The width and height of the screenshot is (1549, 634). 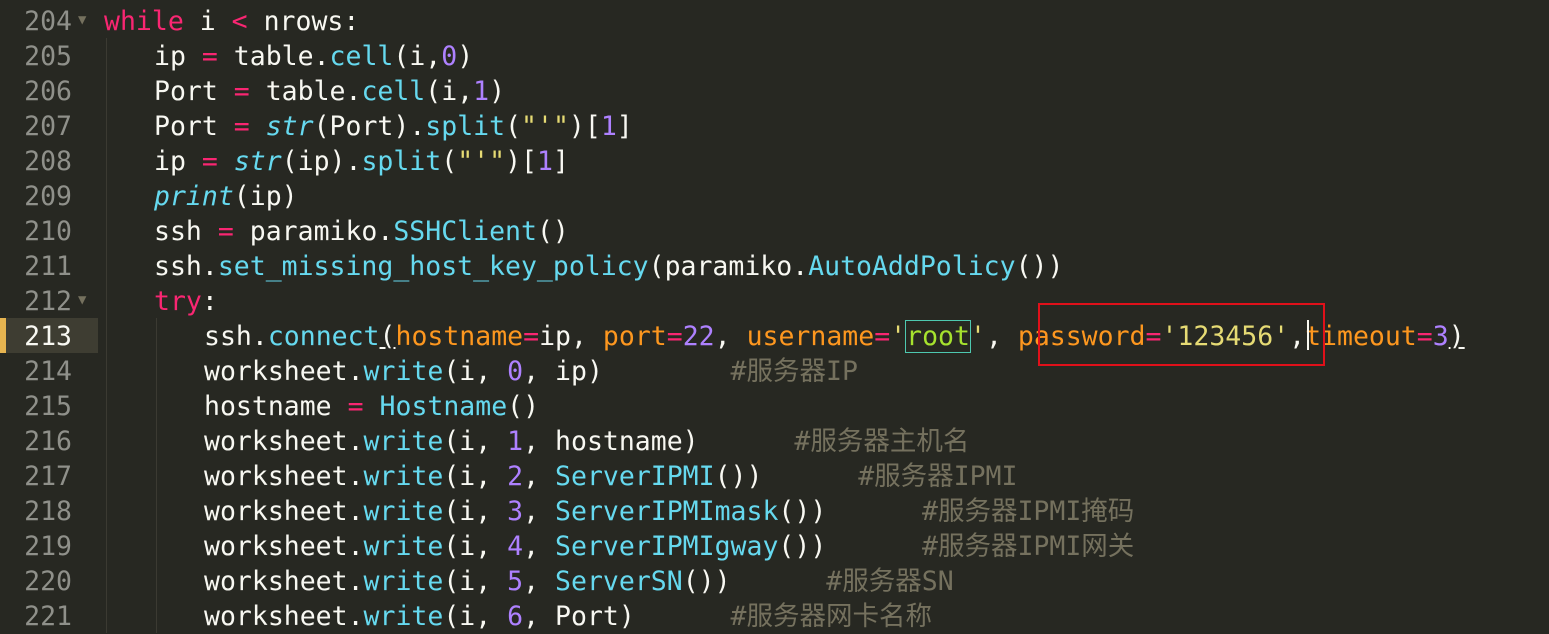 I want to click on code-text: print(ip), so click(x=226, y=196).